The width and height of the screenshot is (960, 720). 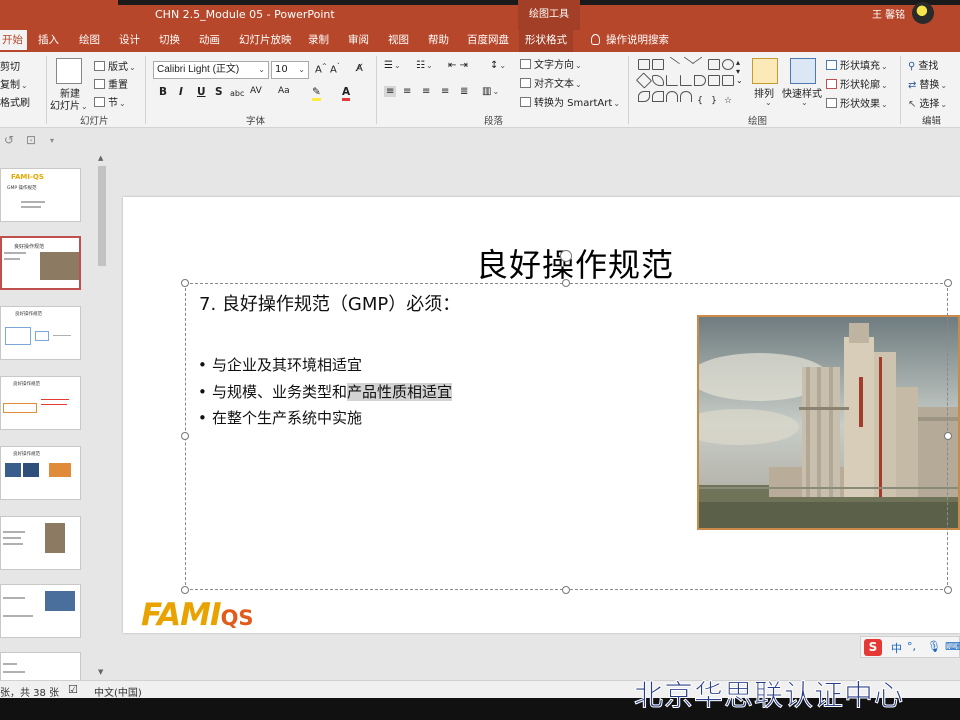 What do you see at coordinates (857, 64) in the screenshot?
I see `shape-fill-button: 形状填充⌄` at bounding box center [857, 64].